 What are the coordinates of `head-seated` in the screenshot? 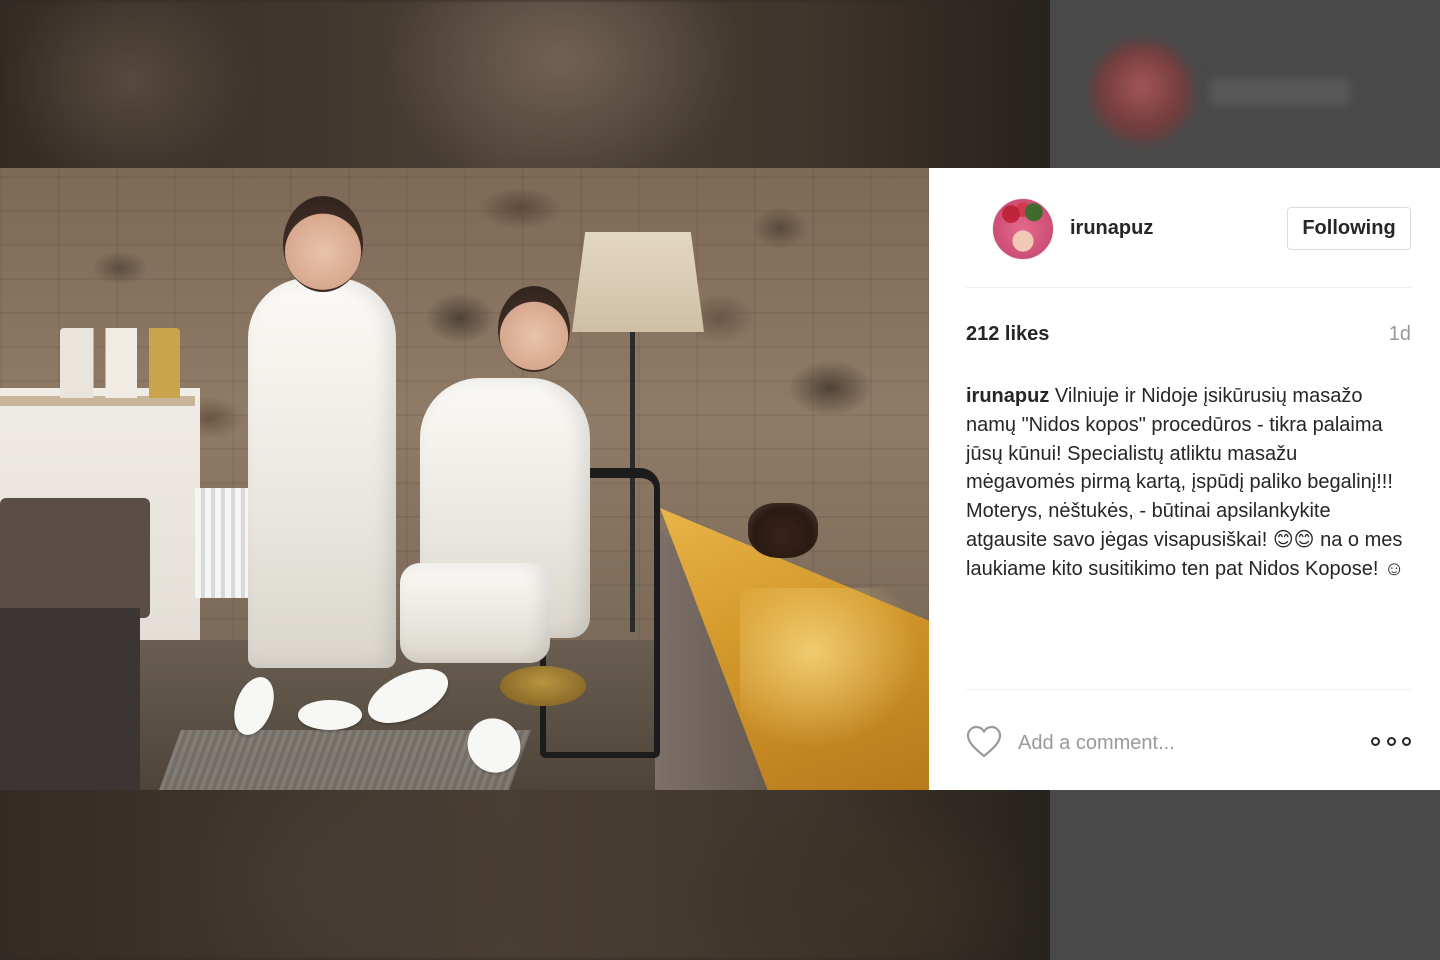 It's located at (534, 329).